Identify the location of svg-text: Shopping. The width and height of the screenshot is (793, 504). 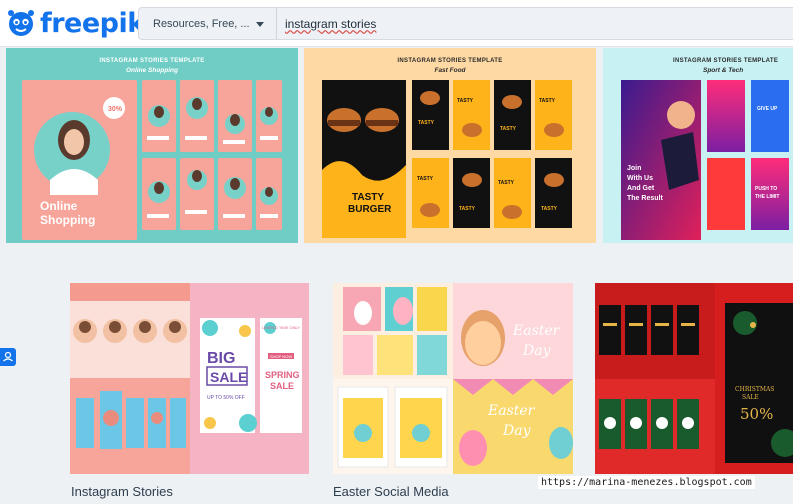
(67, 220).